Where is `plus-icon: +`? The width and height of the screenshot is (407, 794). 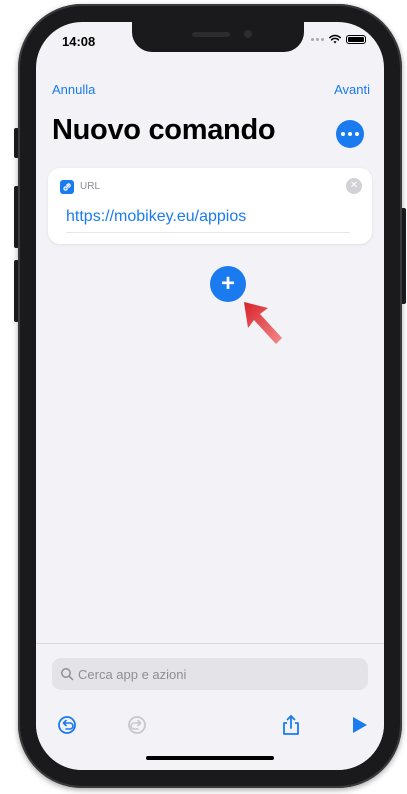 plus-icon: + is located at coordinates (227, 283).